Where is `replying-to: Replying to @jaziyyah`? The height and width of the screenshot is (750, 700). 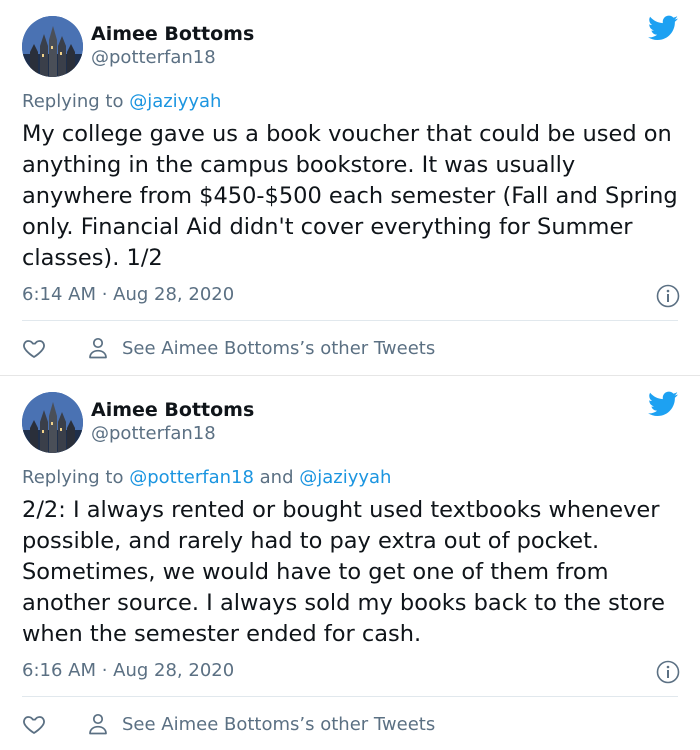 replying-to: Replying to @jaziyyah is located at coordinates (121, 102).